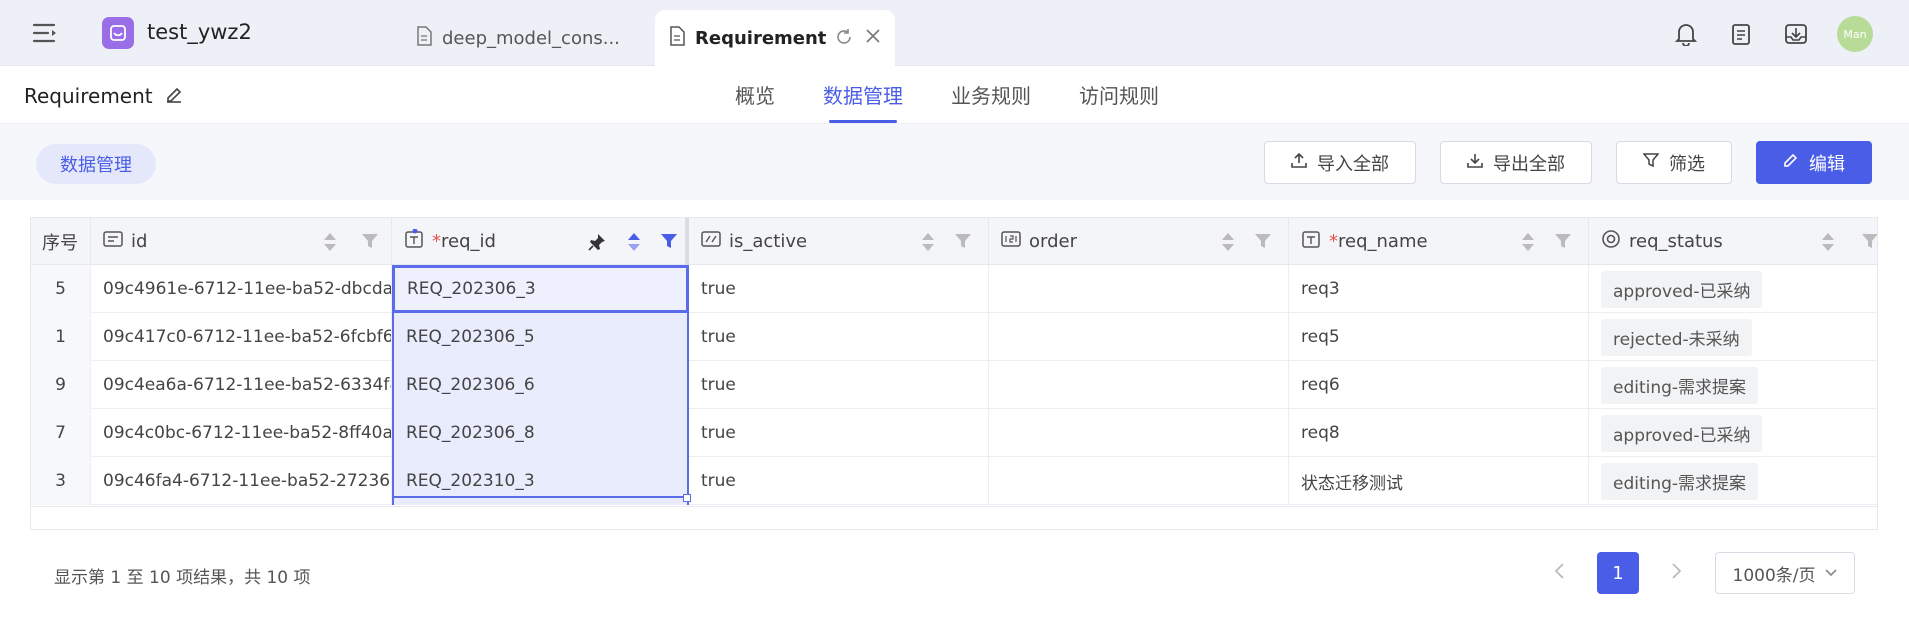 The height and width of the screenshot is (623, 1909). Describe the element at coordinates (241, 289) in the screenshot. I see `id-cell: 09c4961e-6712-11ee-ba52-dbcdab` at that location.